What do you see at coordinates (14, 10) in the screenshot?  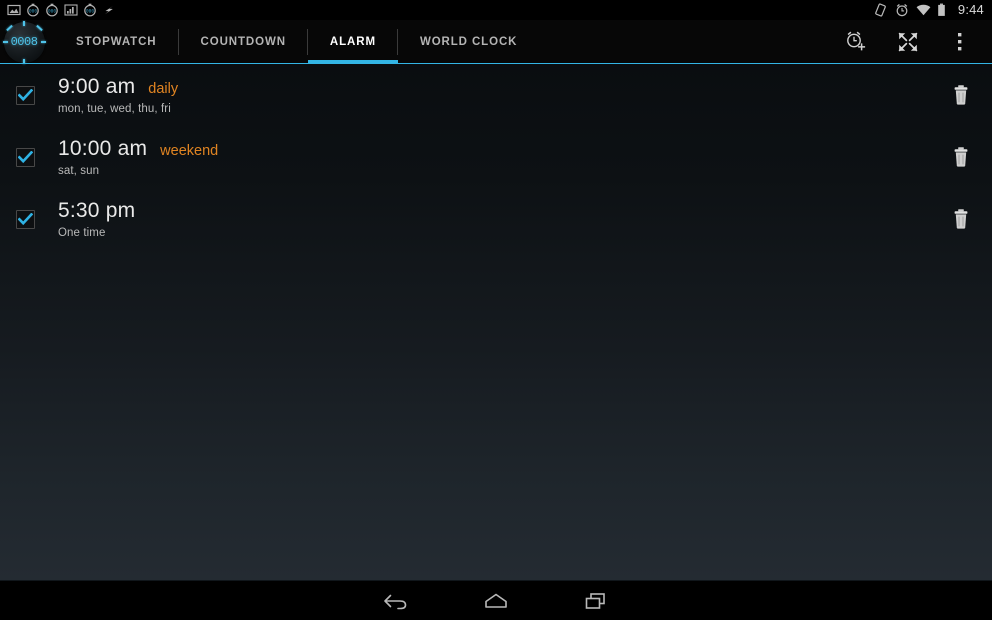 I see `screenshot-icon` at bounding box center [14, 10].